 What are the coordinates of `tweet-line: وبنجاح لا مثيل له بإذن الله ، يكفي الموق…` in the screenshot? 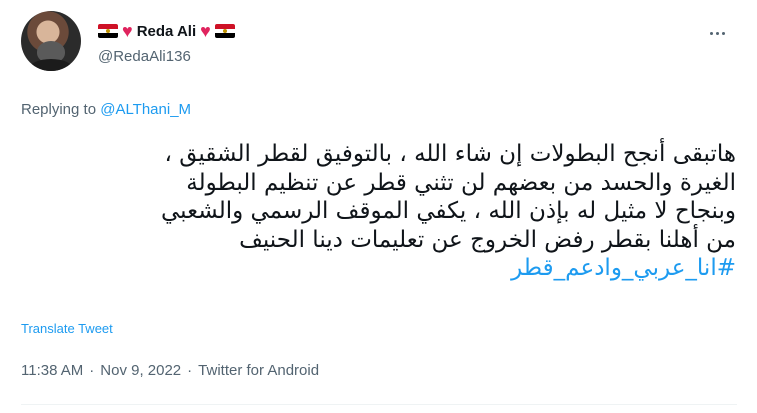 It's located at (448, 211).